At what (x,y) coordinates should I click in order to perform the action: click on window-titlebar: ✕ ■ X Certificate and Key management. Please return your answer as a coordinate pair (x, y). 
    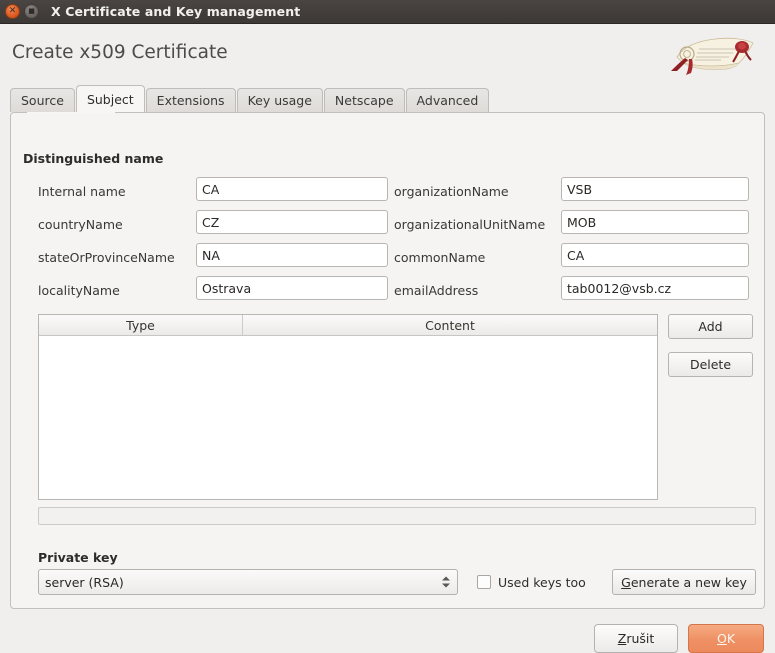
    Looking at the image, I should click on (387, 12).